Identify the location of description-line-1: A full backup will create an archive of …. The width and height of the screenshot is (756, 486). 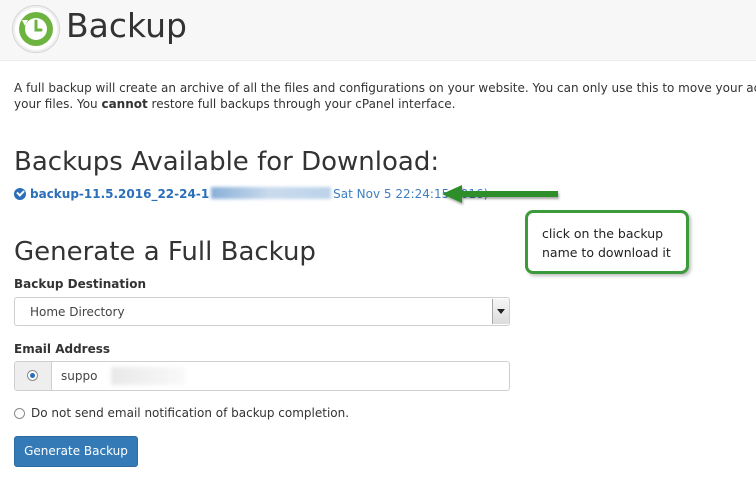
(385, 88).